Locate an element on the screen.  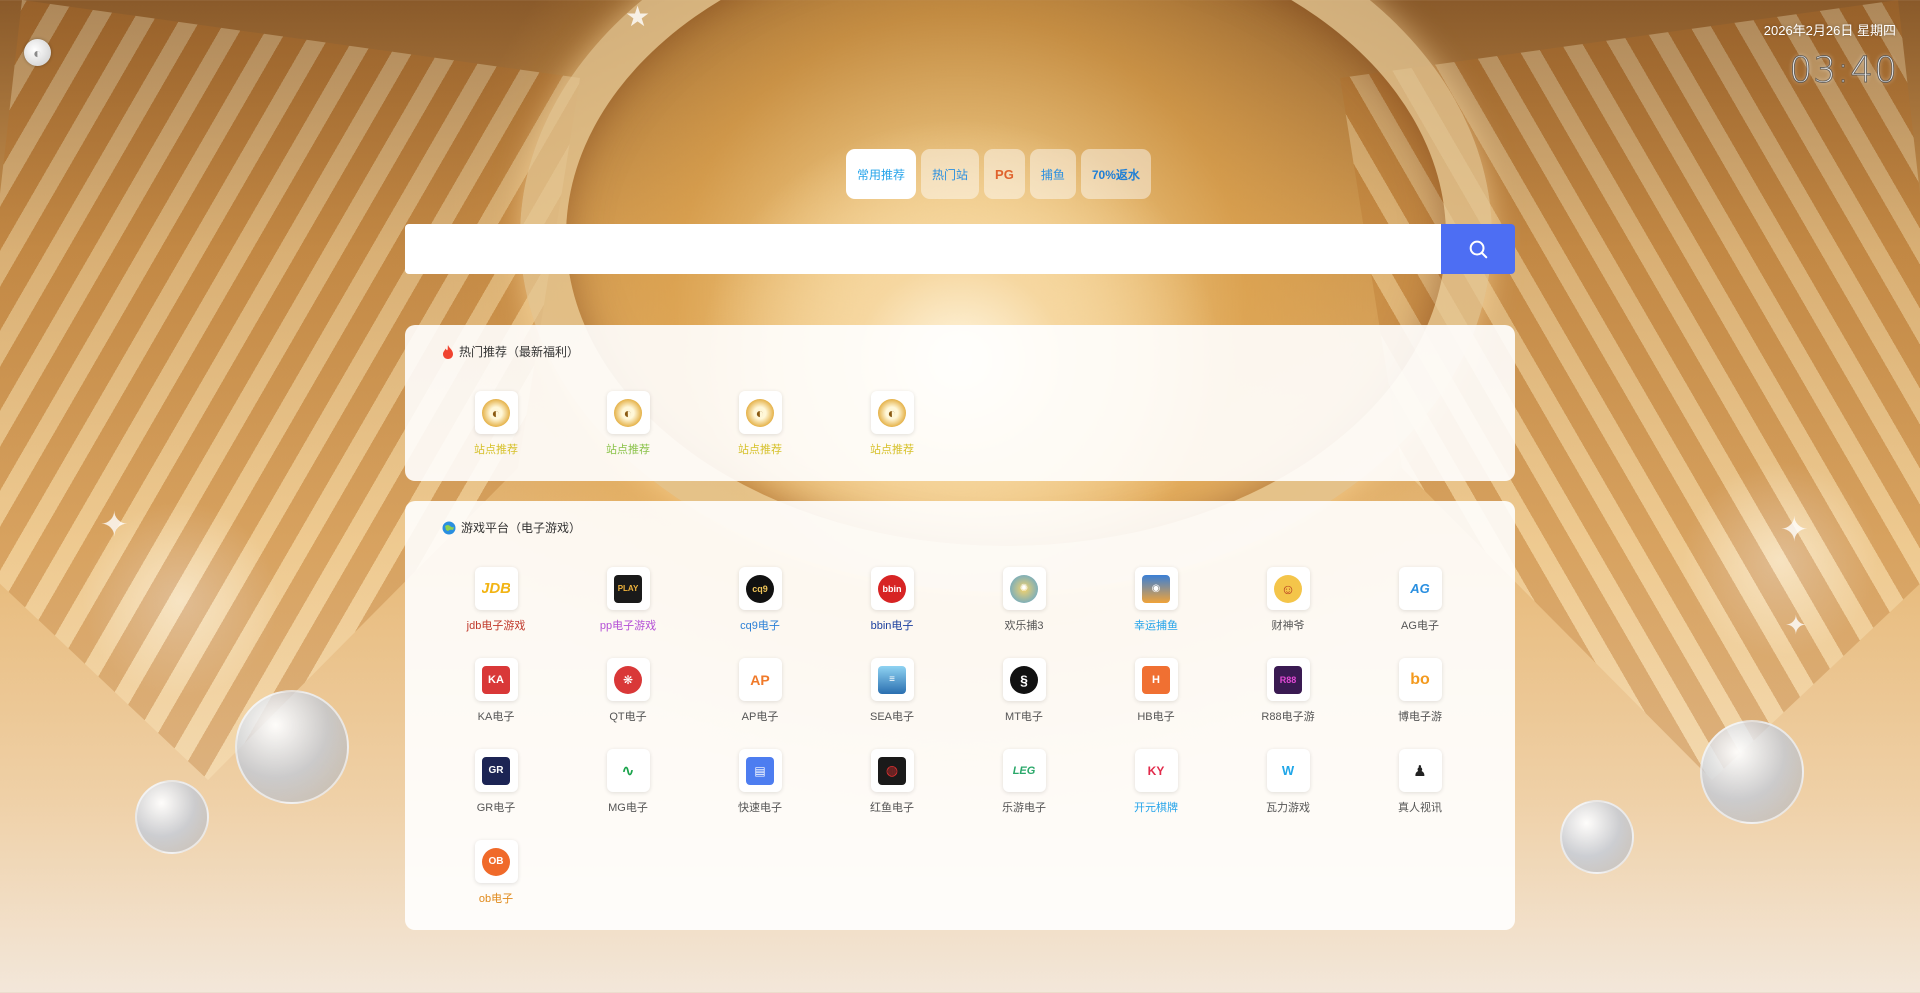
fortune-god-icon: ☺ is located at coordinates (1288, 588).